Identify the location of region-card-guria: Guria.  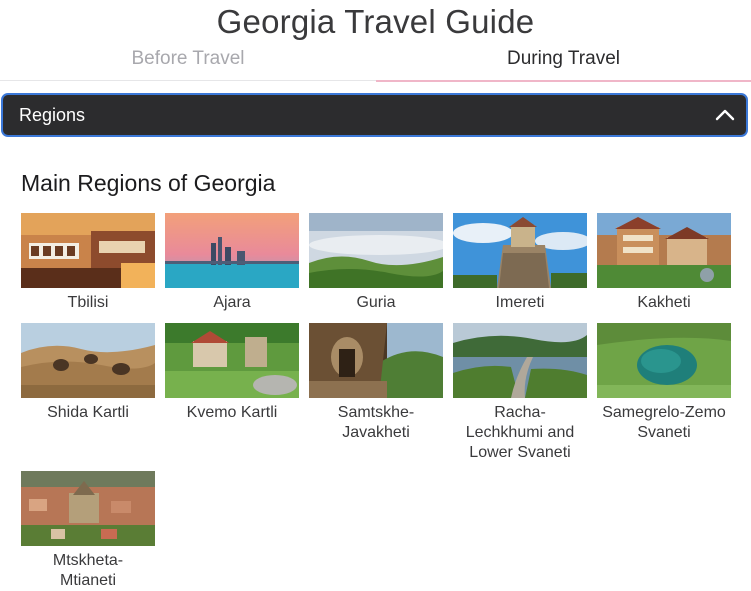
(381, 263).